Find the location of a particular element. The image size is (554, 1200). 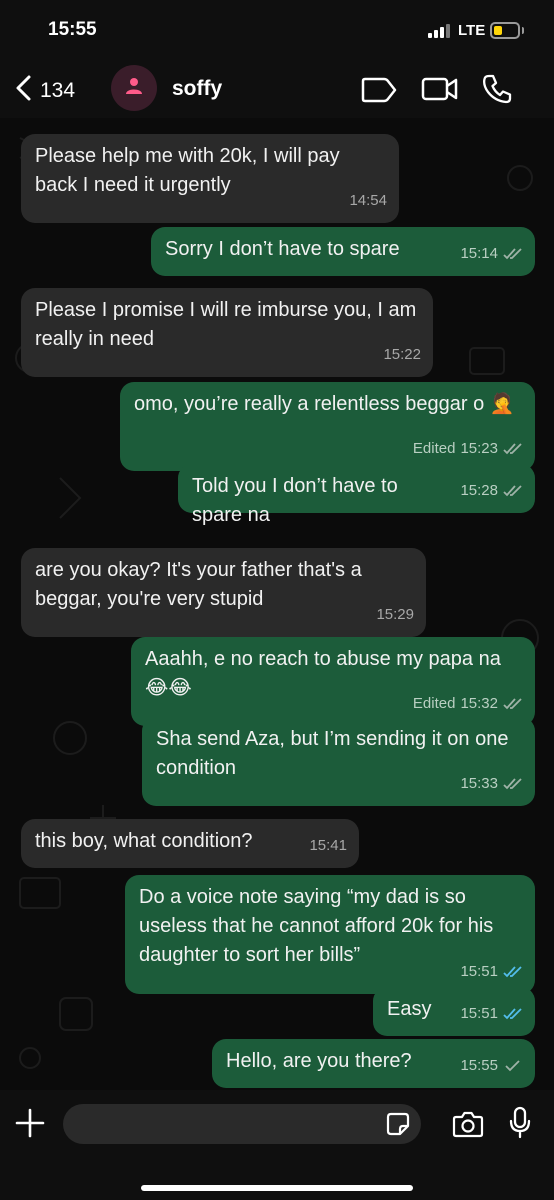

message-input is located at coordinates (242, 1124).